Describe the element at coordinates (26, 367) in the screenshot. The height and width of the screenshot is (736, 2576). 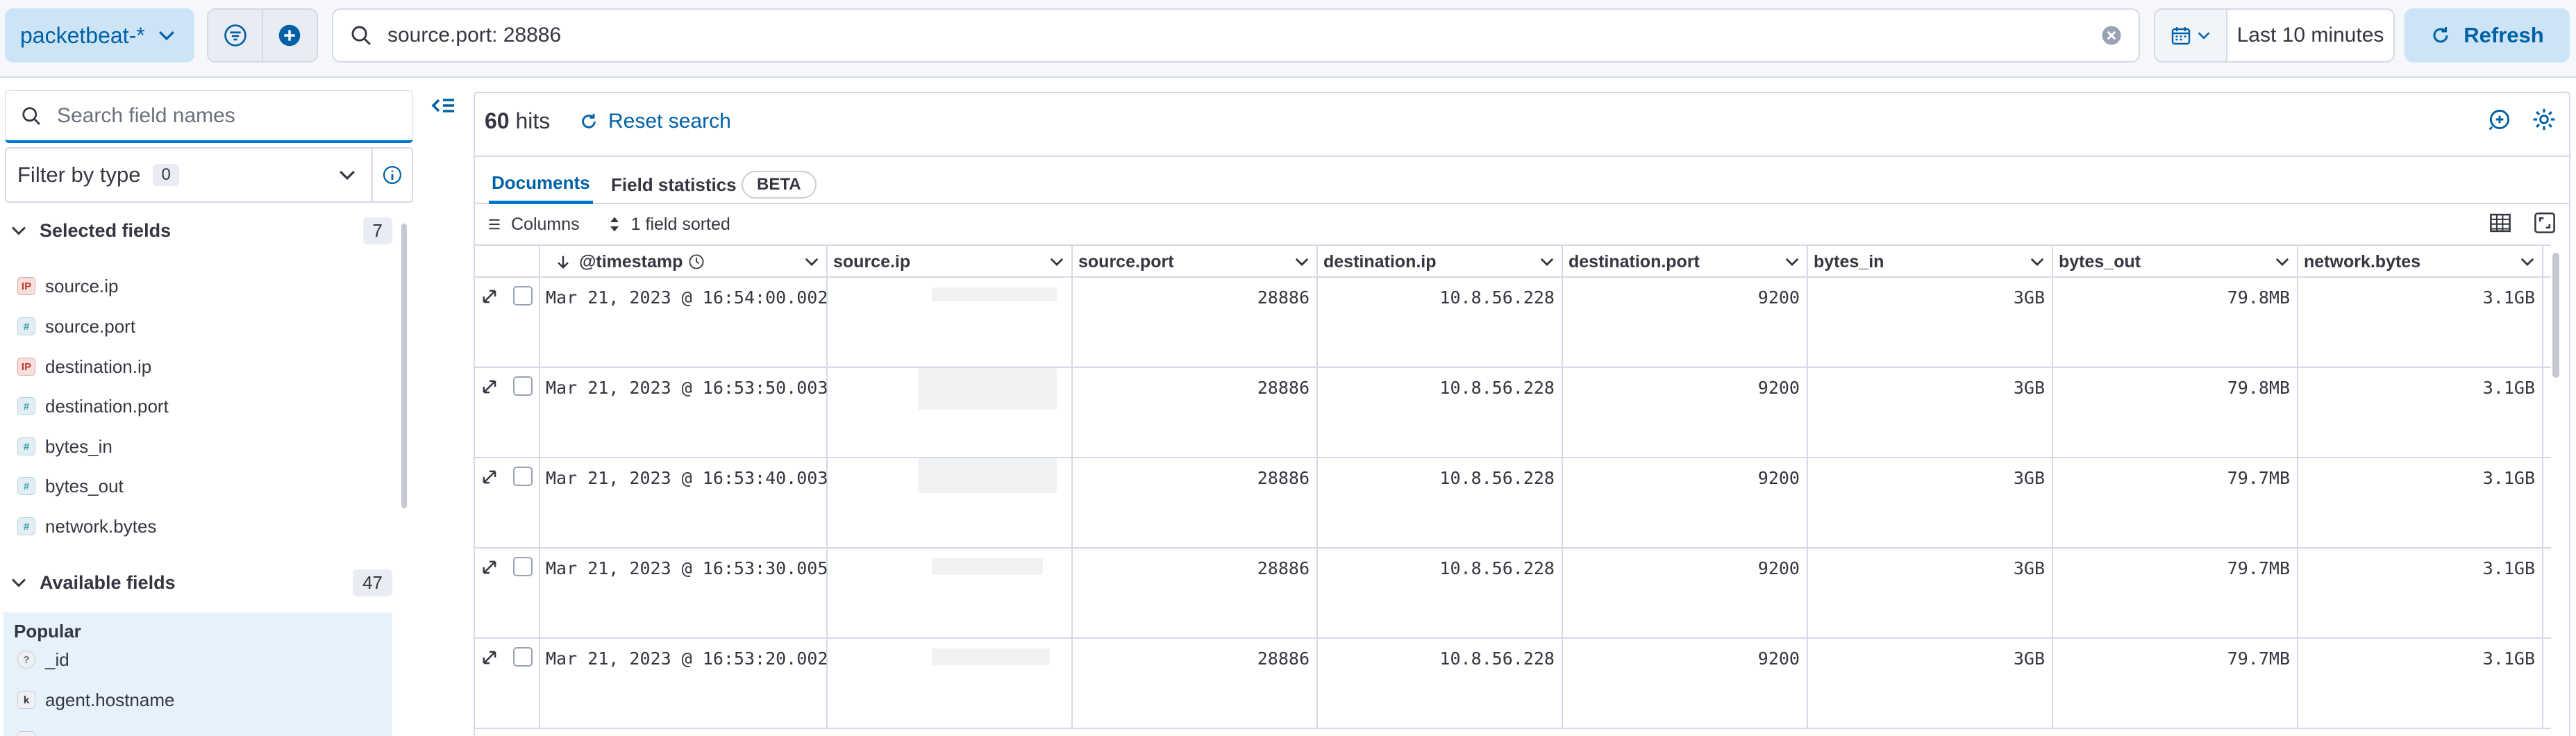
I see `ip-type-icon: IP` at that location.